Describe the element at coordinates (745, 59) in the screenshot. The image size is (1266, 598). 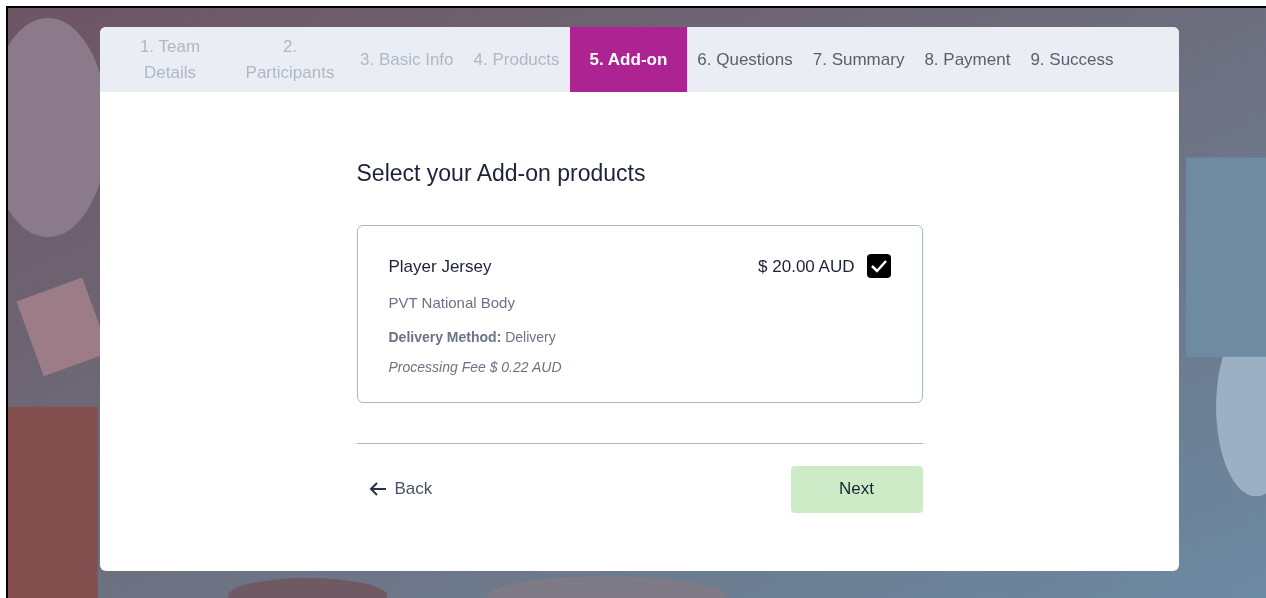
I see `step-tab: 6. Questions` at that location.